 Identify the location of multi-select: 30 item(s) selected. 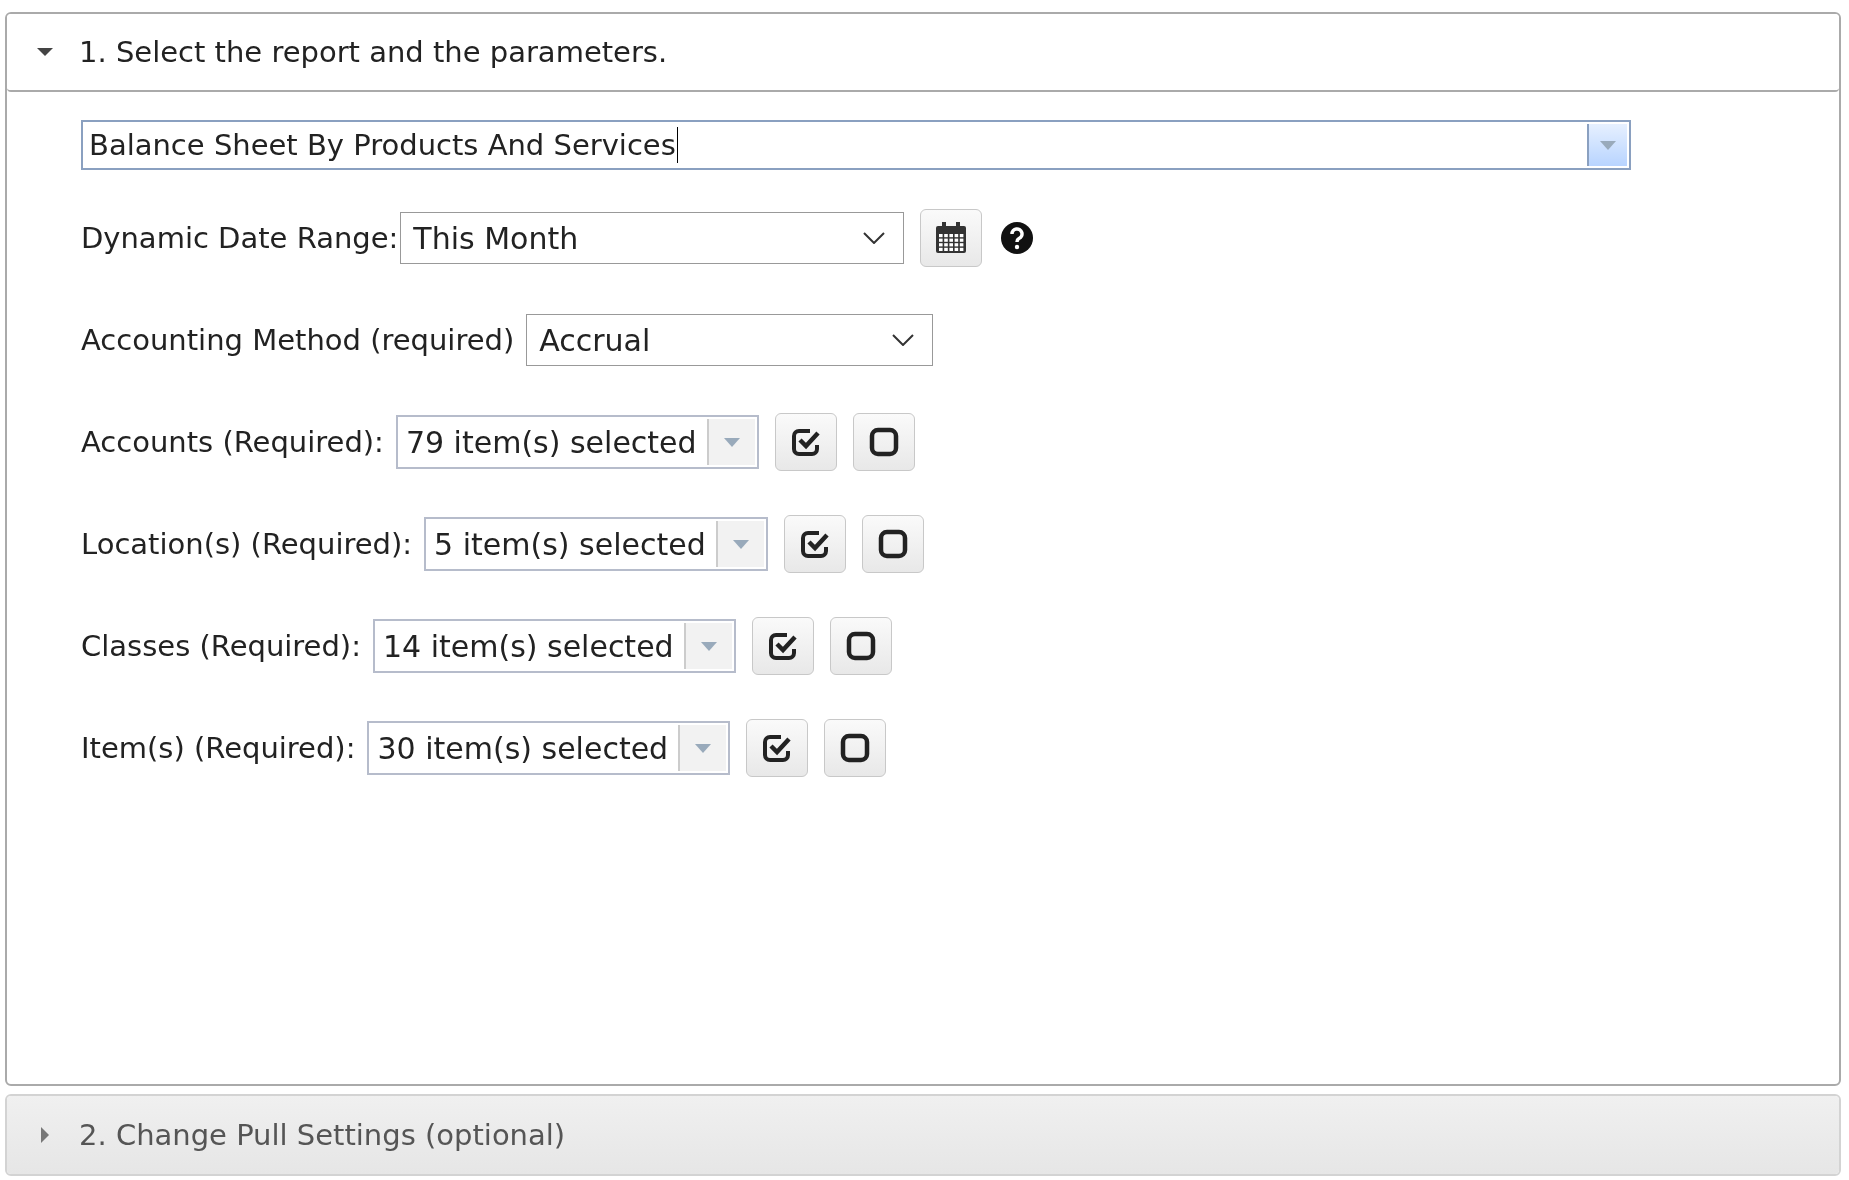
(549, 748).